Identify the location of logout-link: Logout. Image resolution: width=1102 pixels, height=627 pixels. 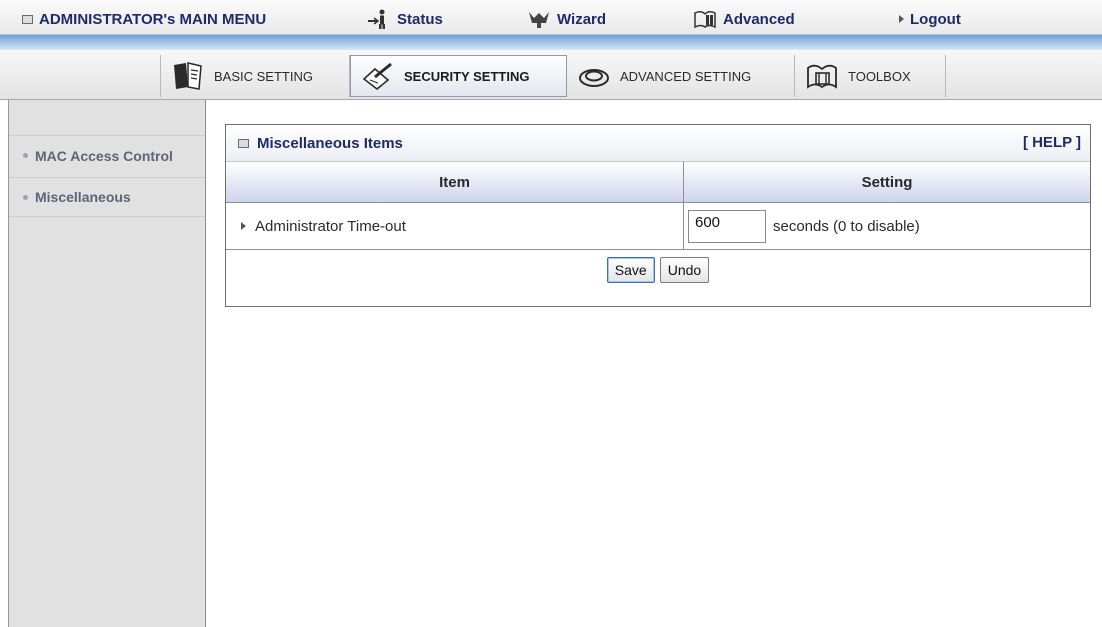
(930, 19).